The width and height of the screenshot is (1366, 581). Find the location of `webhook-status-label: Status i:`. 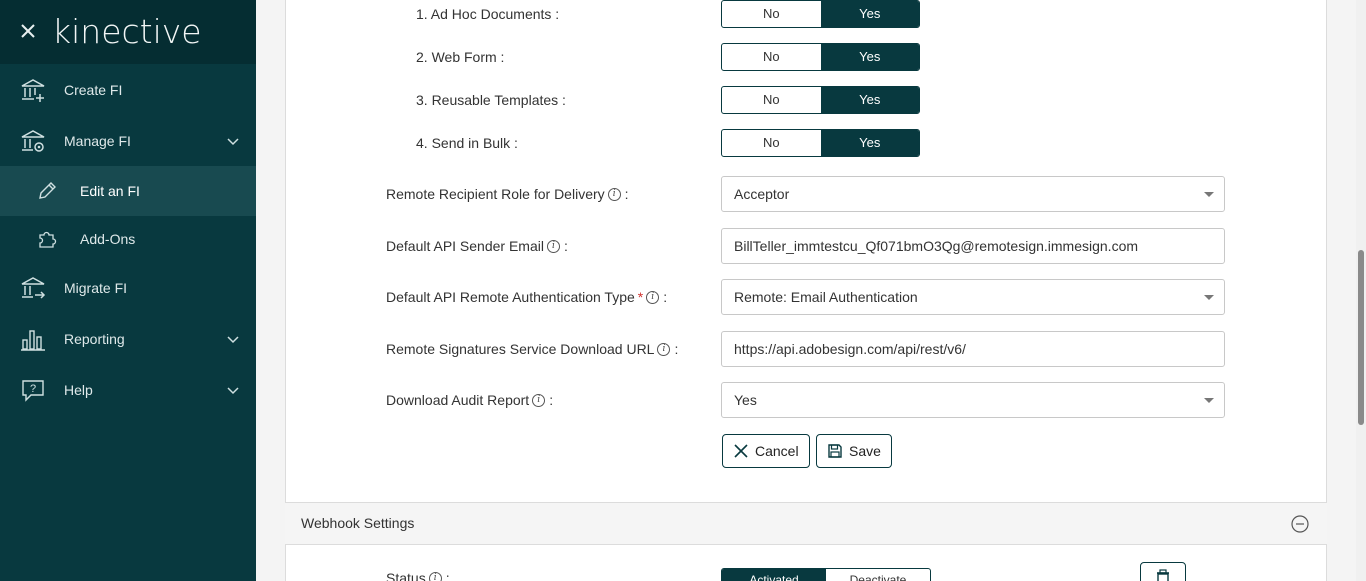

webhook-status-label: Status i: is located at coordinates (418, 575).